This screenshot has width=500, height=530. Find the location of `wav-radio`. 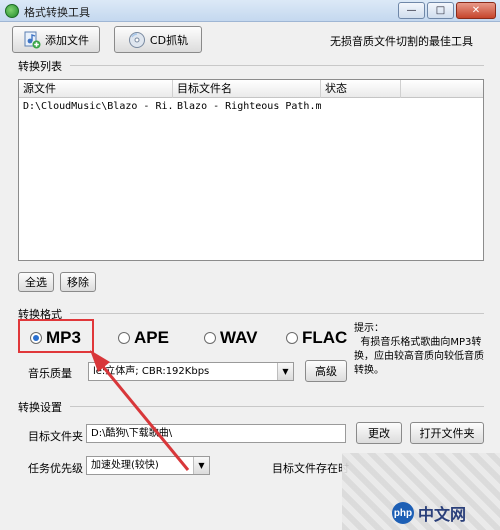

wav-radio is located at coordinates (210, 338).